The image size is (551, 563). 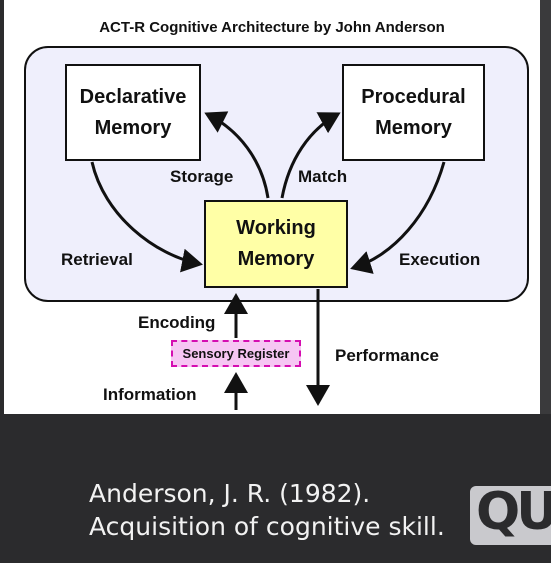 What do you see at coordinates (323, 176) in the screenshot?
I see `match-label: Match` at bounding box center [323, 176].